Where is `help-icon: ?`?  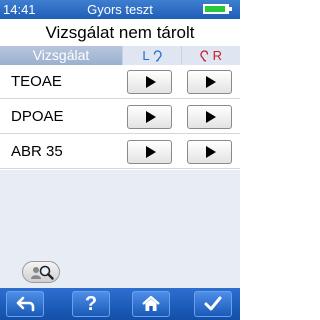 help-icon: ? is located at coordinates (91, 304).